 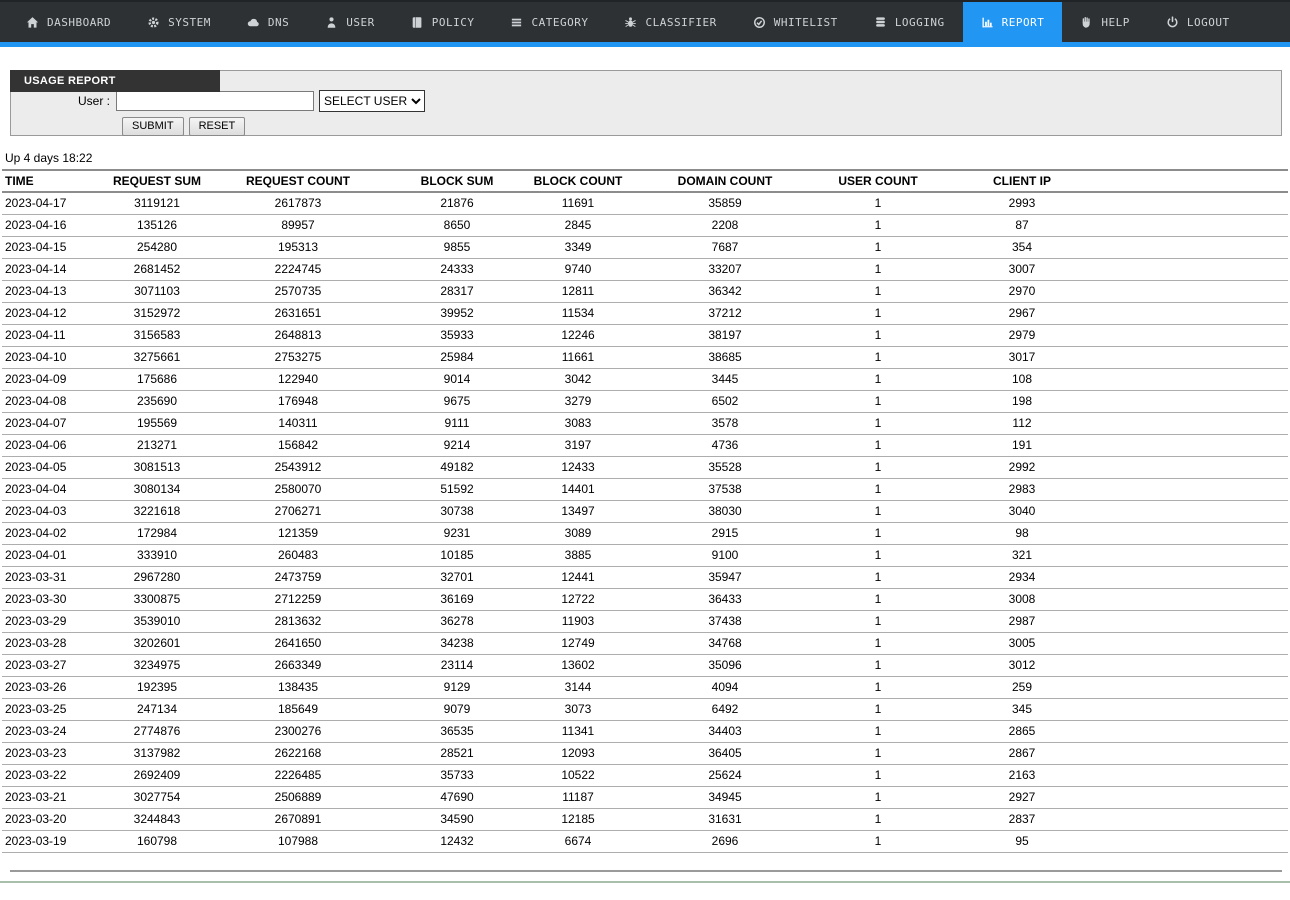 I want to click on table-cell: 2663349, so click(x=298, y=665).